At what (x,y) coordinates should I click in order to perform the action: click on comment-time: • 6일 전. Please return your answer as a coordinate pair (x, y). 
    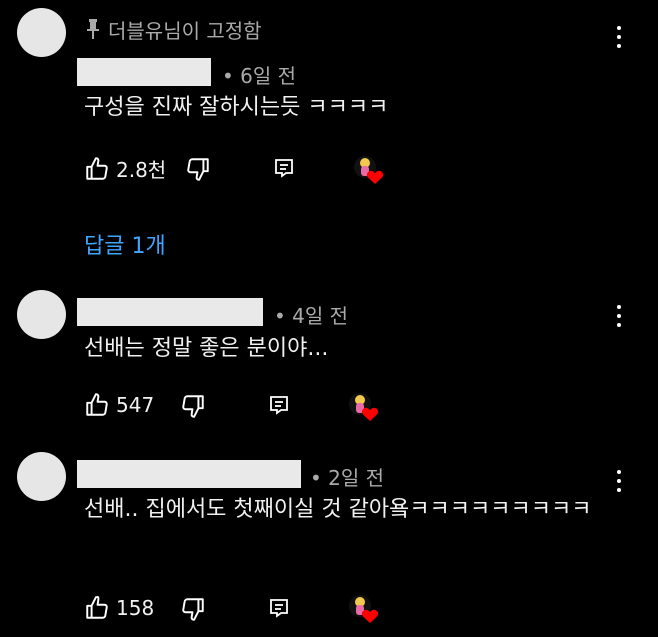
    Looking at the image, I should click on (259, 76).